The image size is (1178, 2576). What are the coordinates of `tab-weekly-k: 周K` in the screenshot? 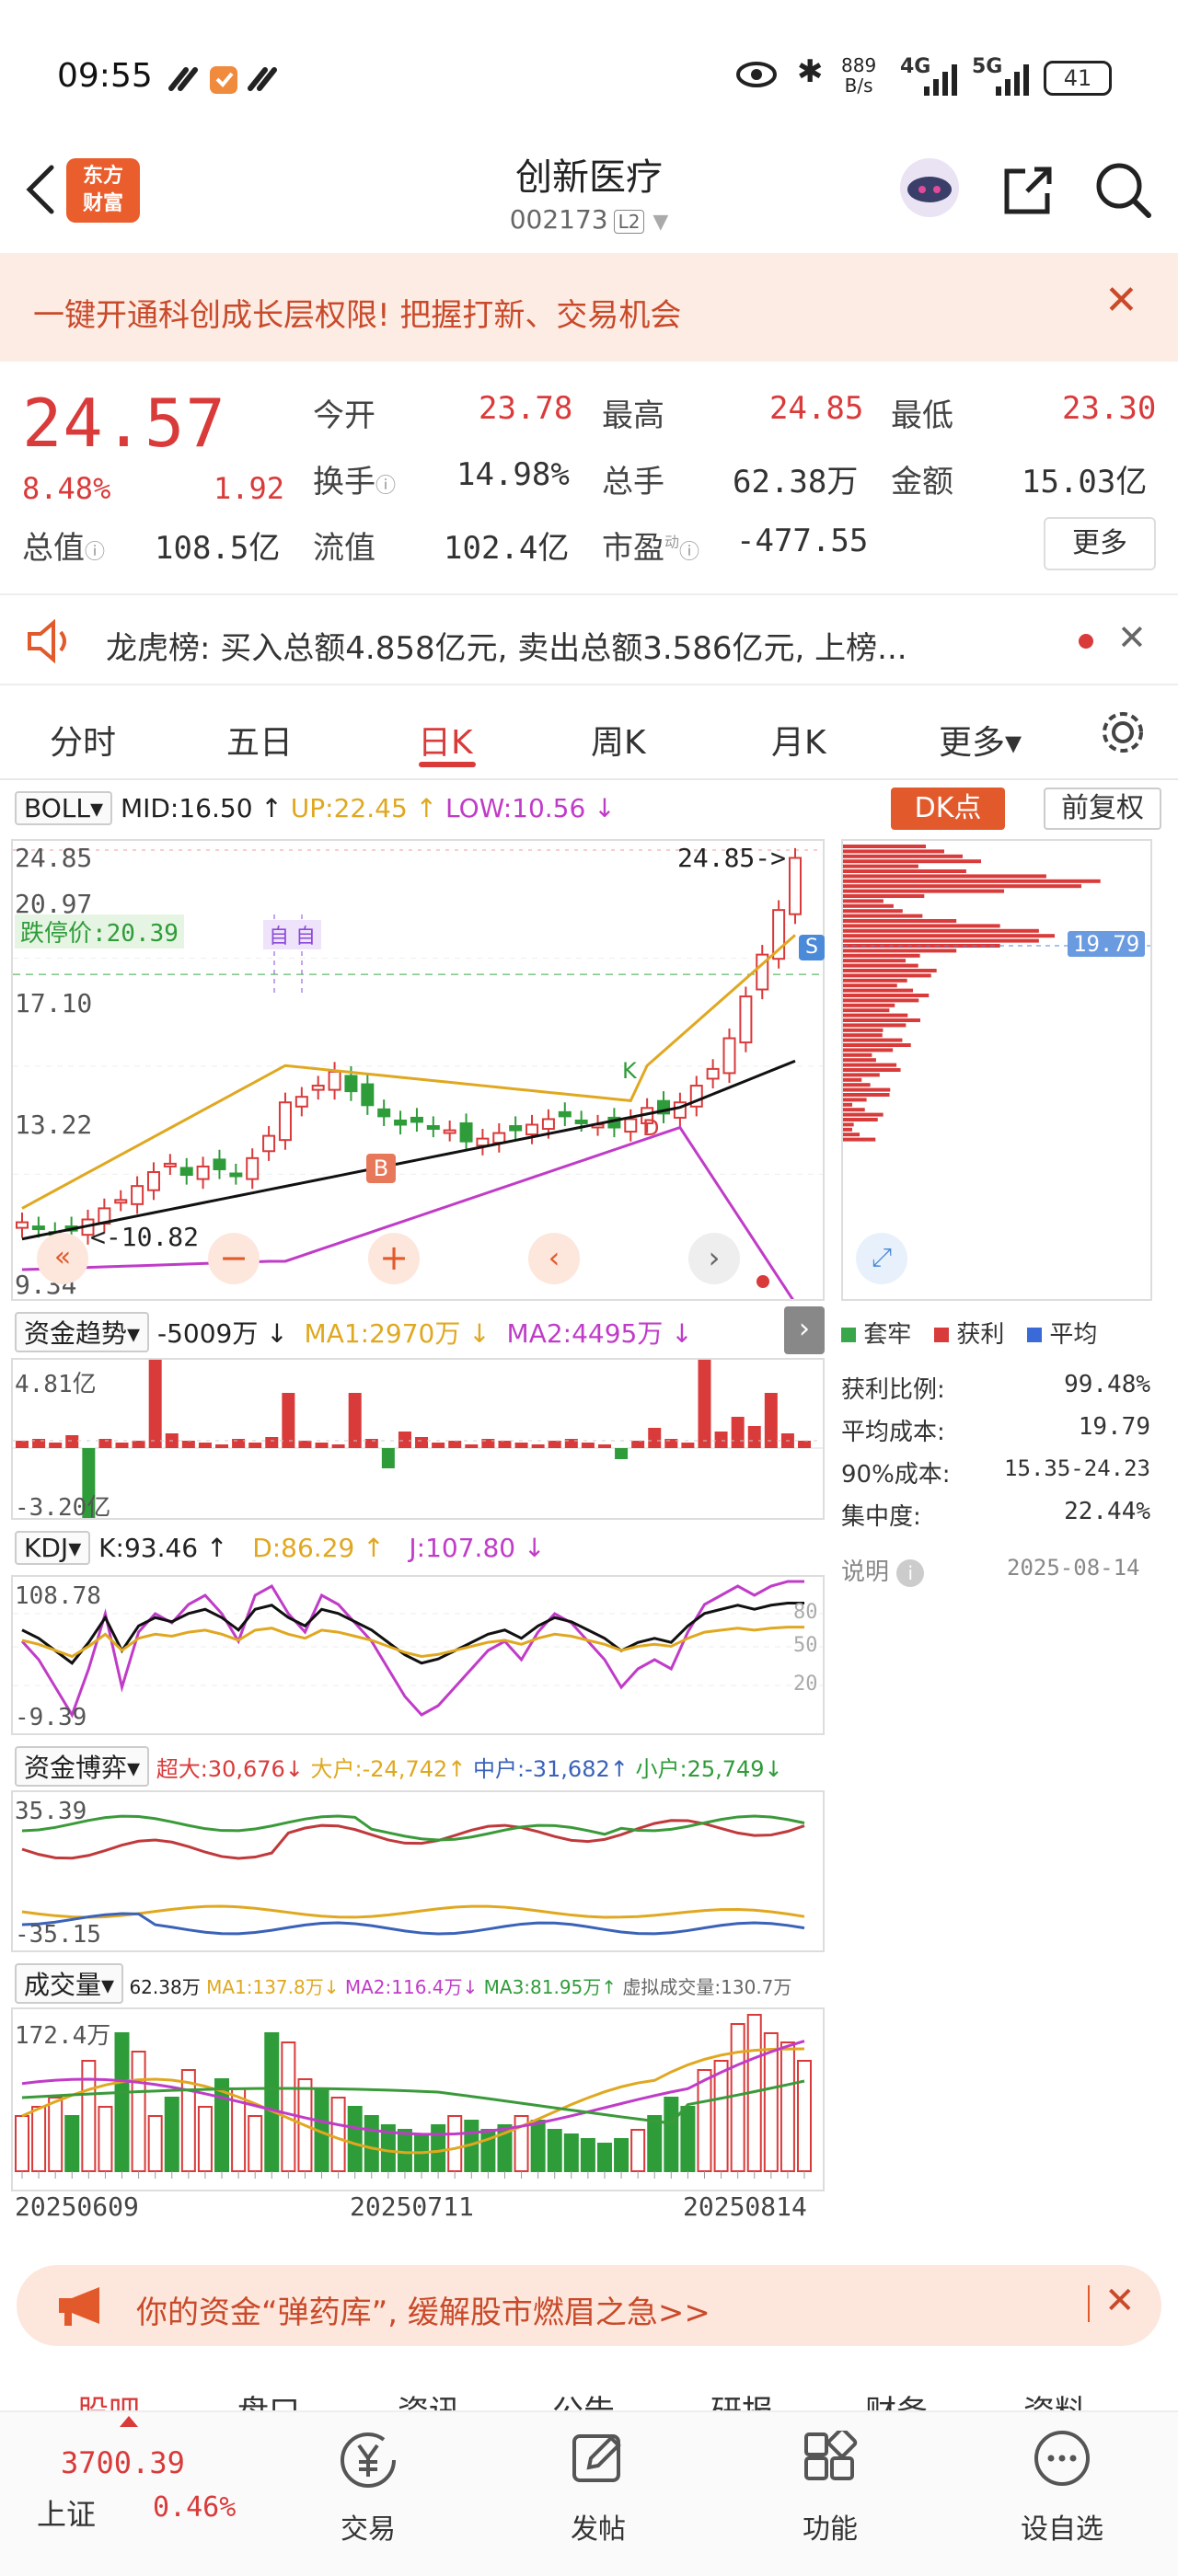 It's located at (618, 740).